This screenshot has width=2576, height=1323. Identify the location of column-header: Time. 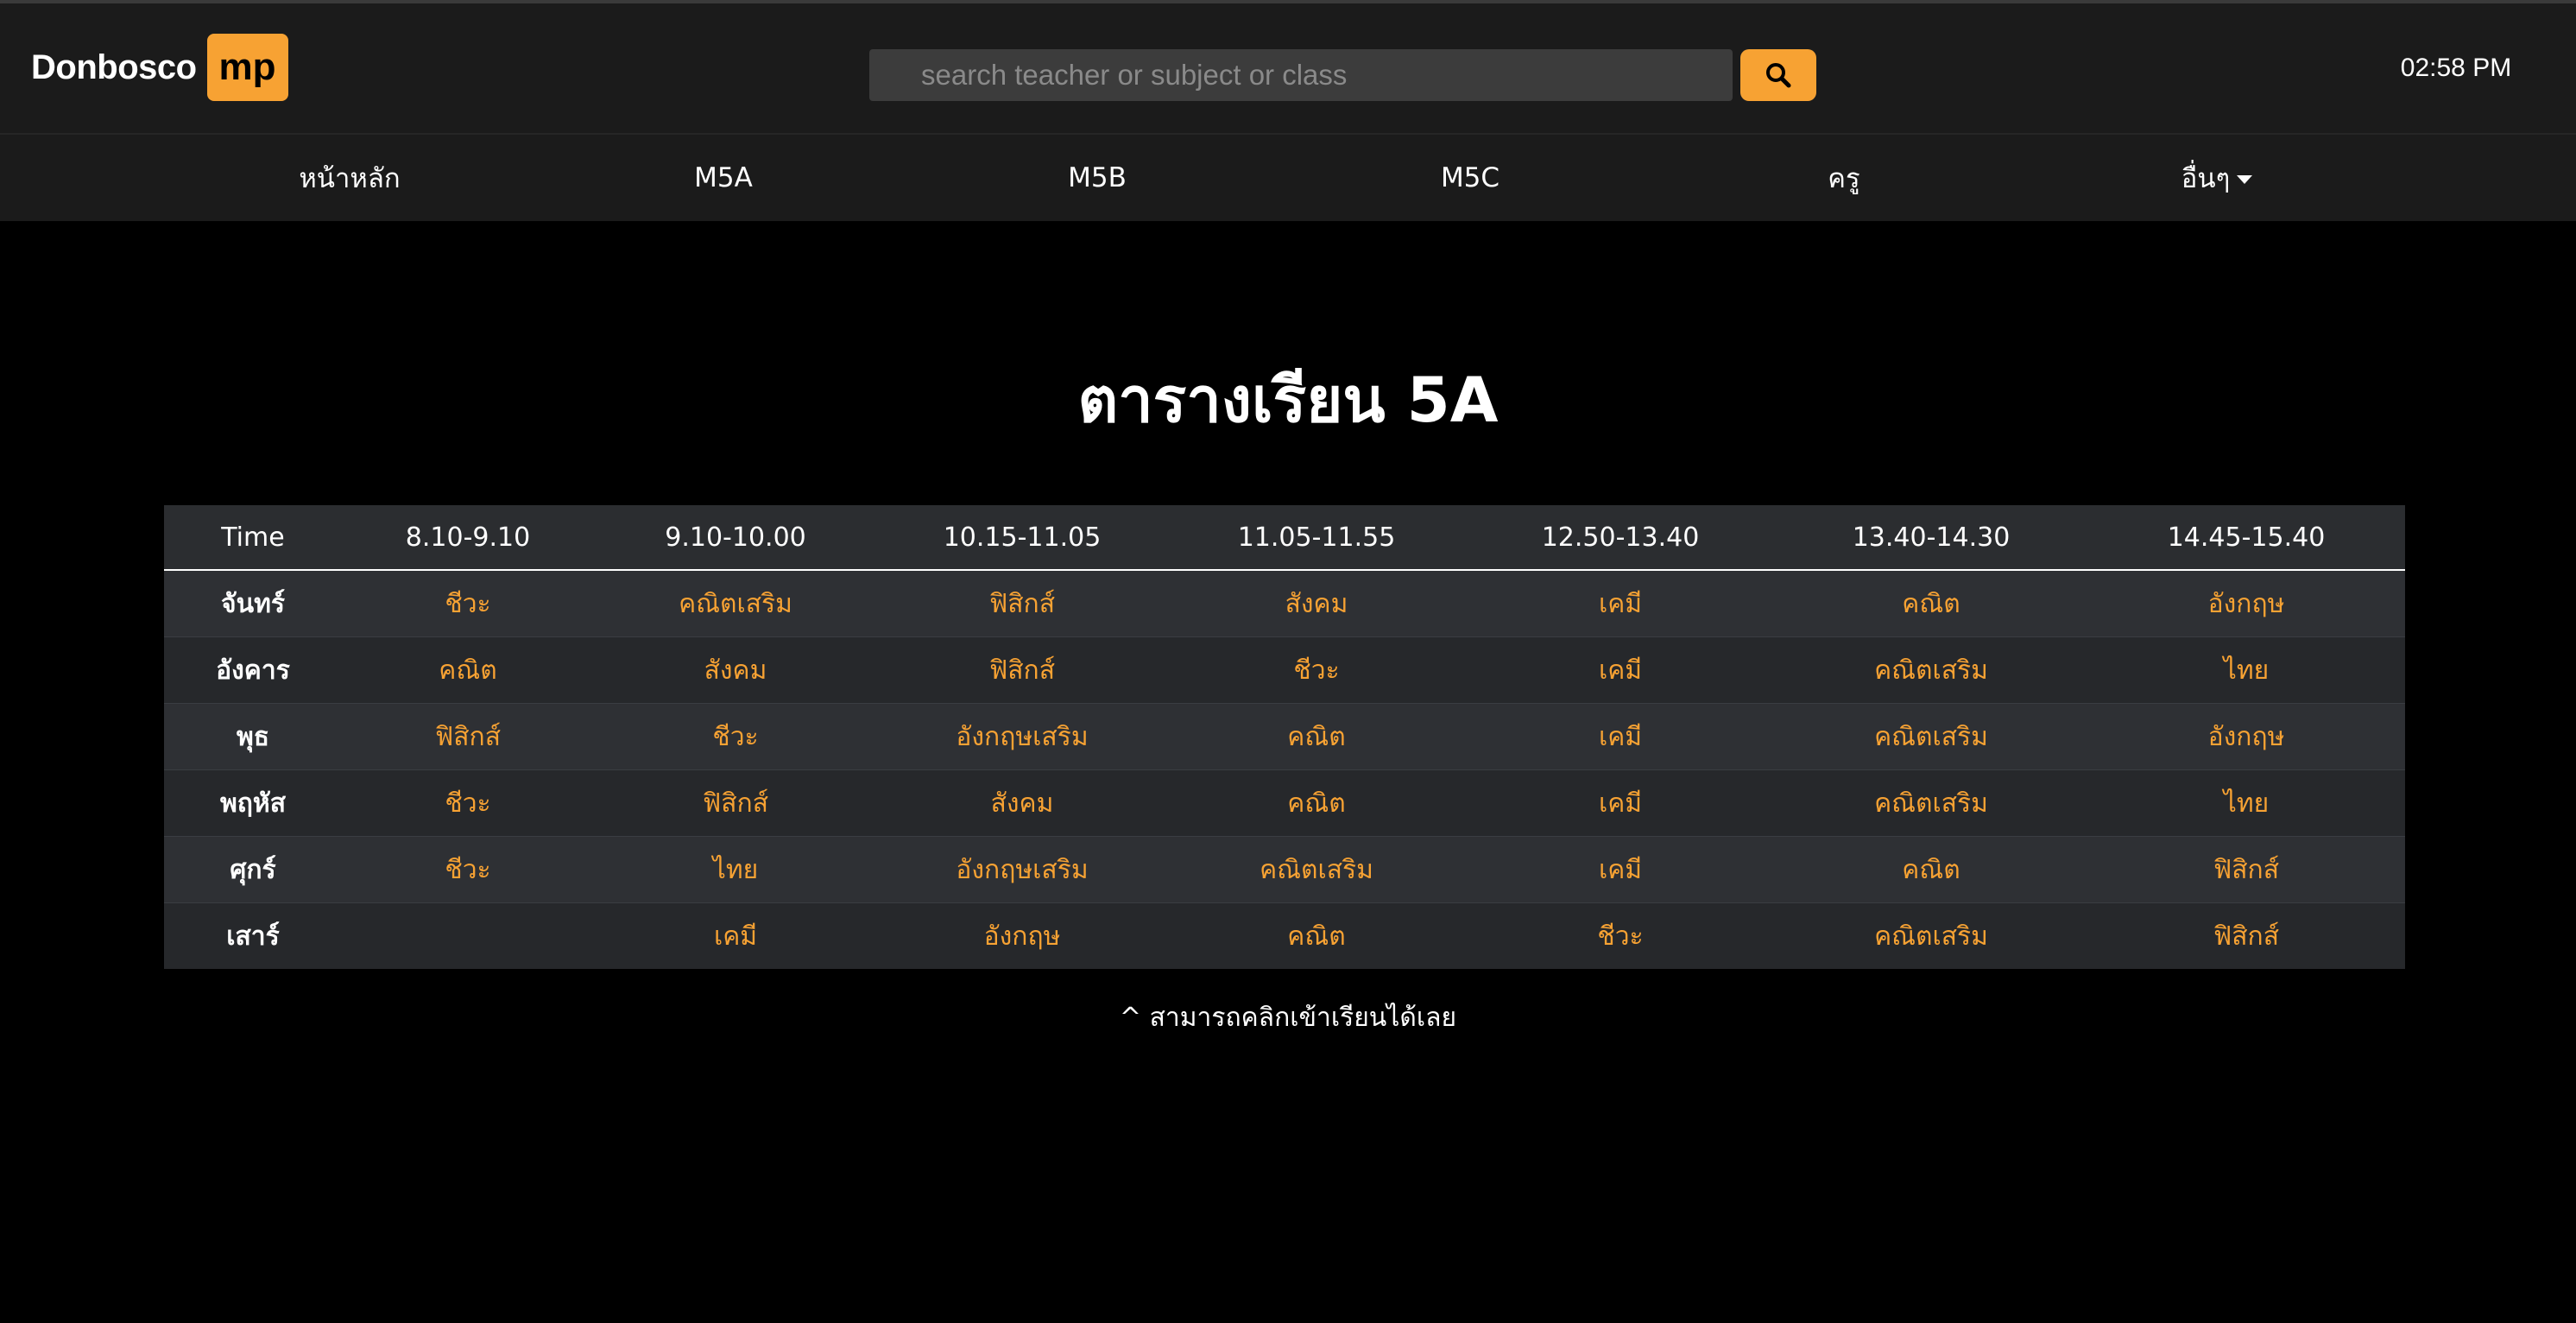
(253, 538).